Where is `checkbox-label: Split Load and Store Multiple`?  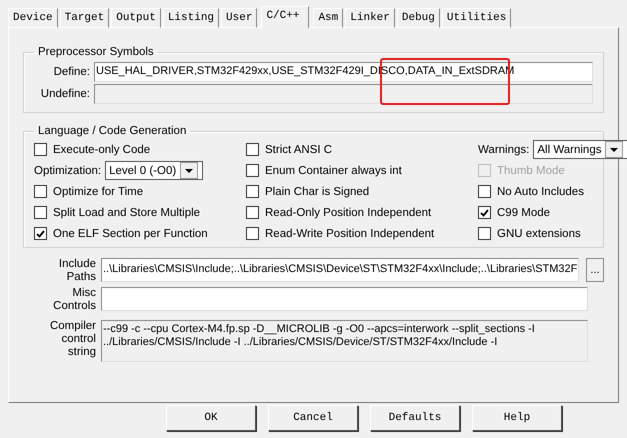
checkbox-label: Split Load and Store Multiple is located at coordinates (126, 212).